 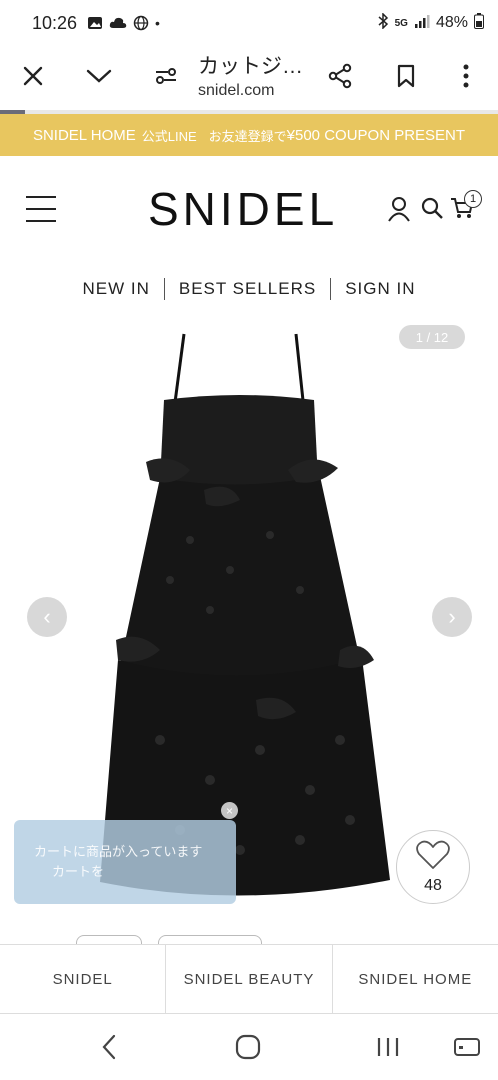 What do you see at coordinates (433, 857) in the screenshot?
I see `heart-icon` at bounding box center [433, 857].